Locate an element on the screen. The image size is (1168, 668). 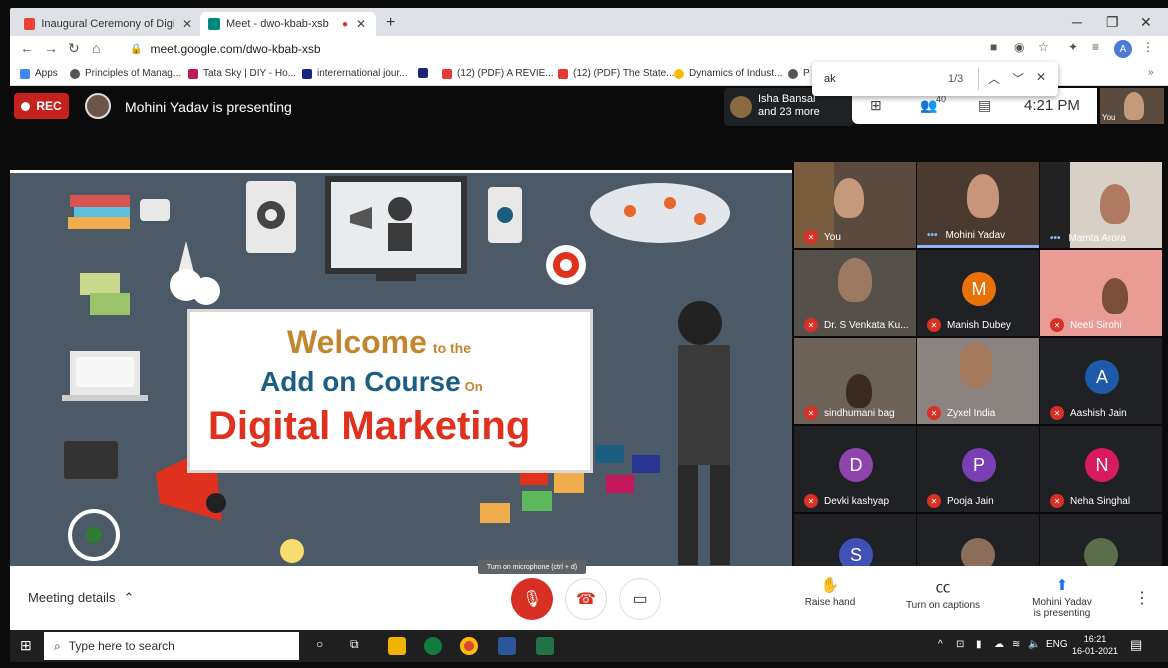
star-icon: ☆ is located at coordinates (1043, 47).